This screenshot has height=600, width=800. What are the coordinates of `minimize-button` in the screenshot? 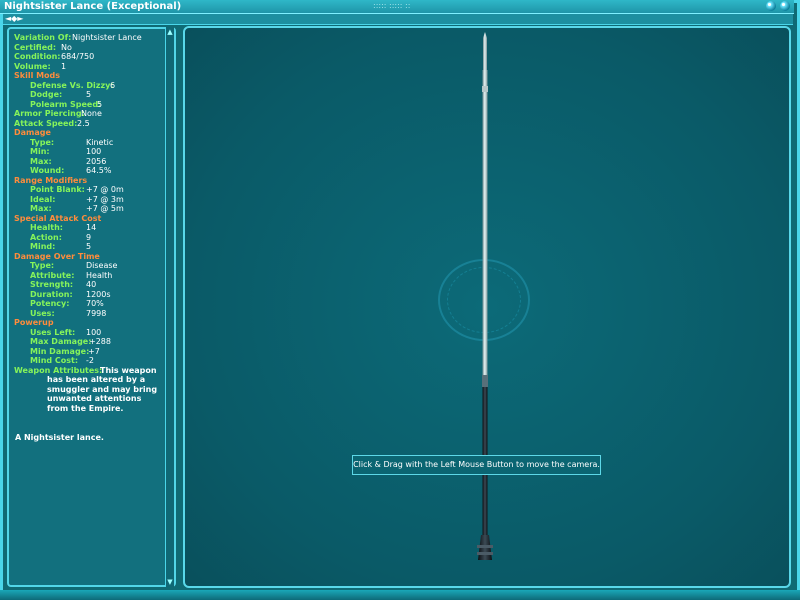 It's located at (771, 6).